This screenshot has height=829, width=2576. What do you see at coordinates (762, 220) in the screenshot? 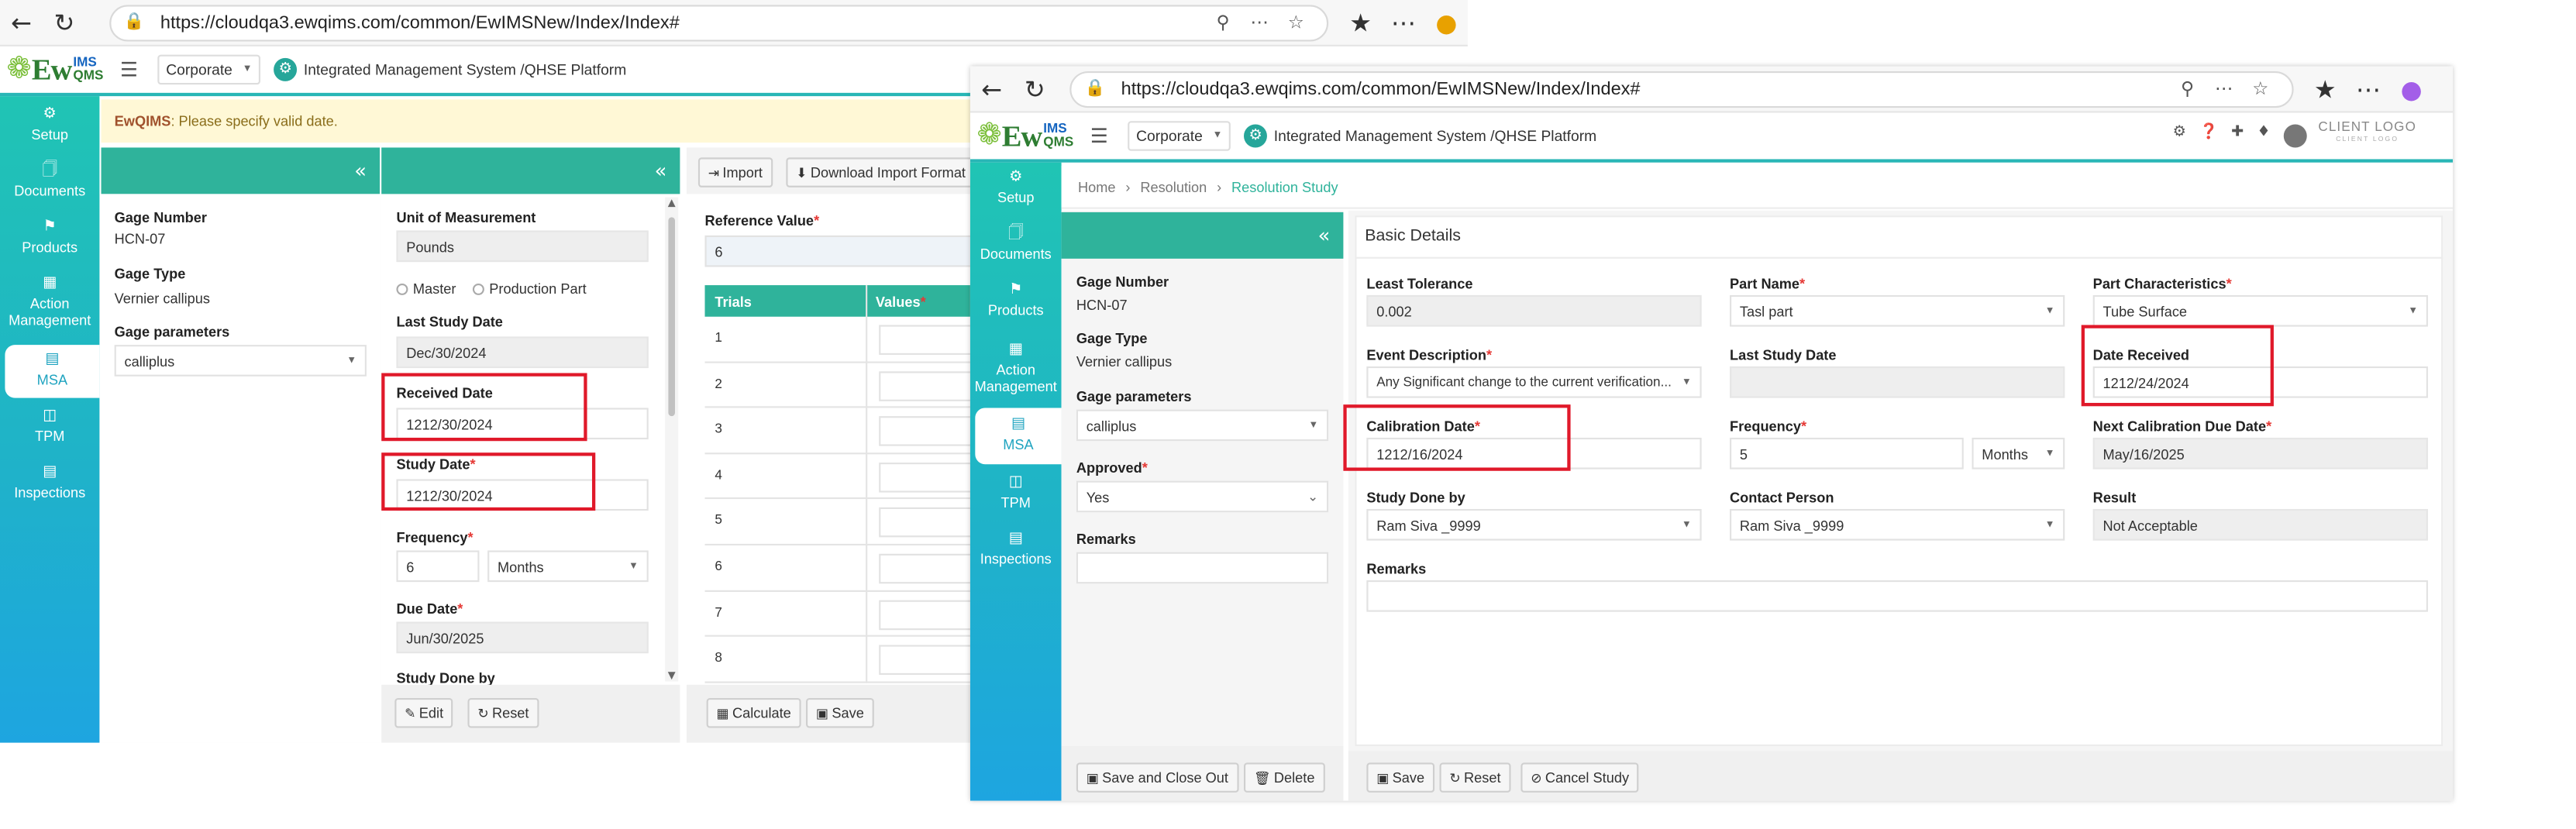
I see `reference-value-label: Reference Value*` at bounding box center [762, 220].